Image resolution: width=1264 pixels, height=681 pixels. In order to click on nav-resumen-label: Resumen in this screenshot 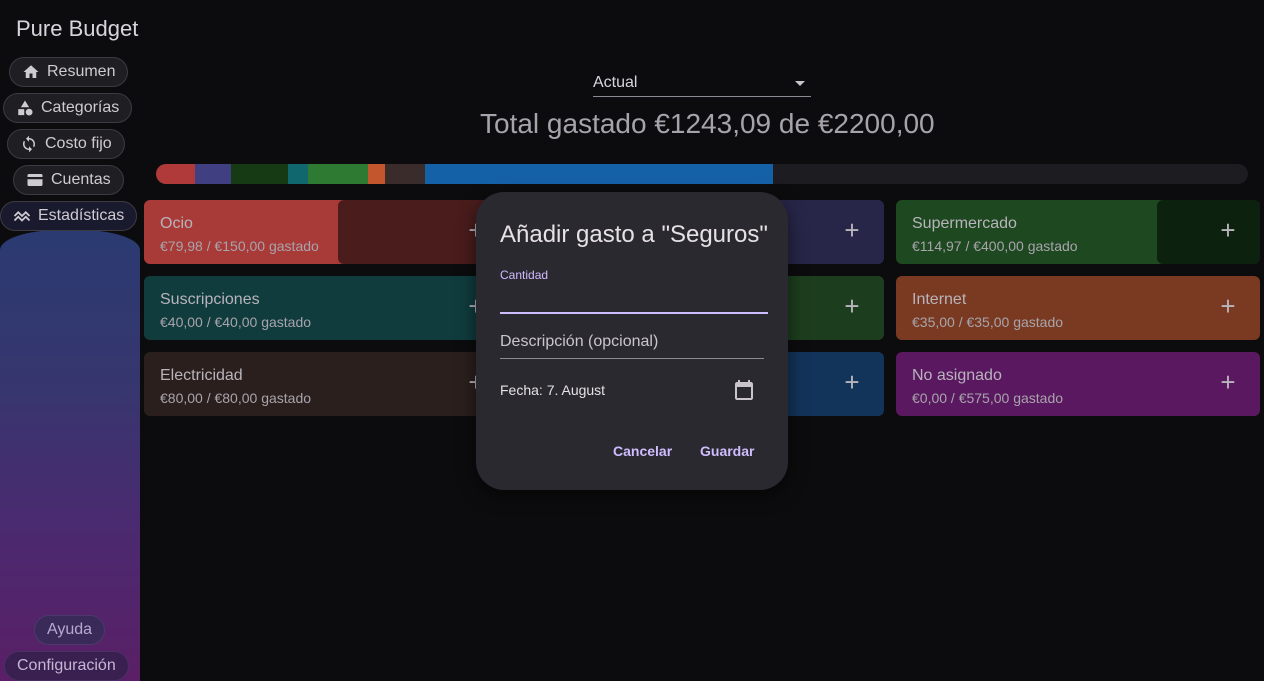, I will do `click(81, 71)`.